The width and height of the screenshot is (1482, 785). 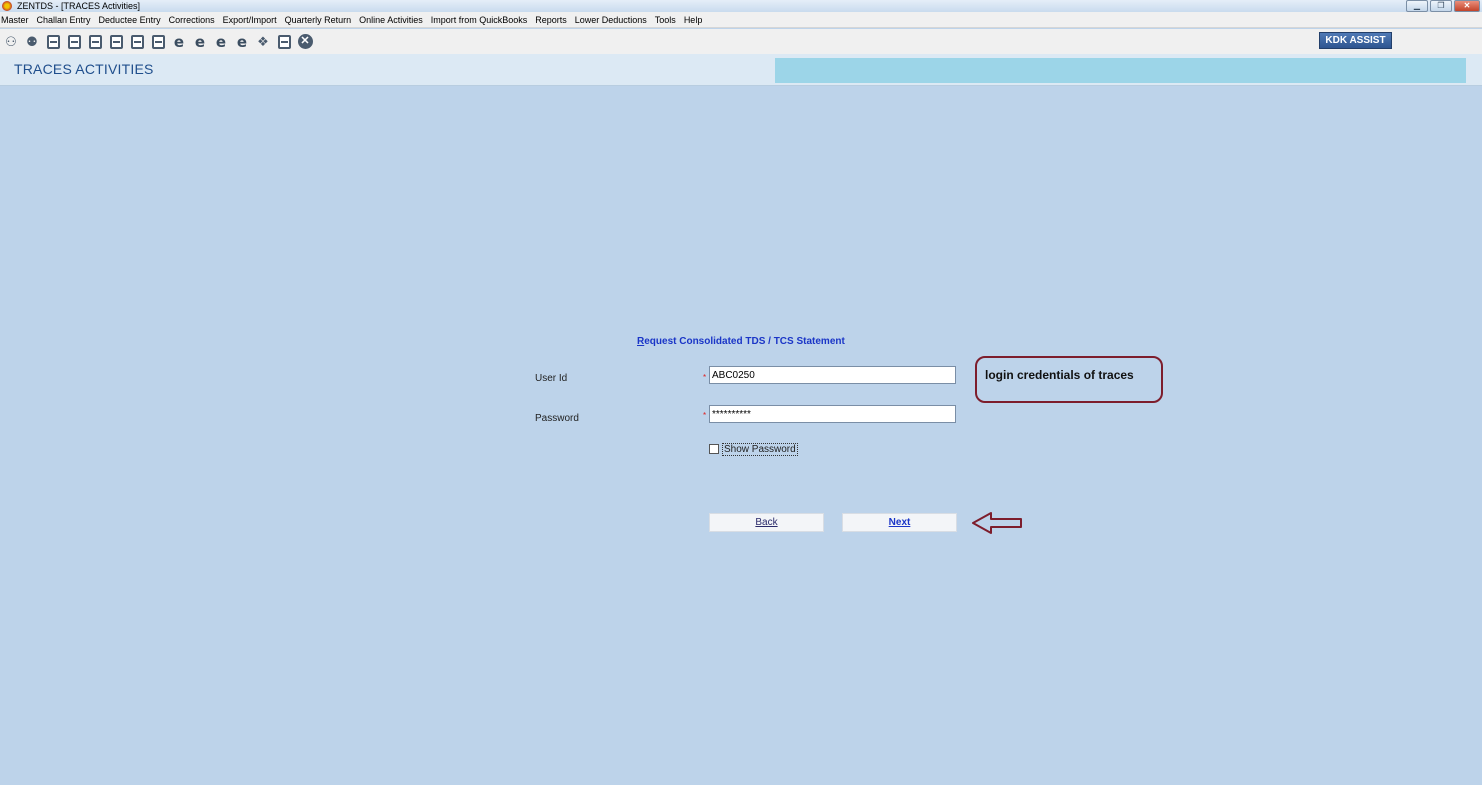 What do you see at coordinates (318, 20) in the screenshot?
I see `menu-quarterly-return: Quarterly Return` at bounding box center [318, 20].